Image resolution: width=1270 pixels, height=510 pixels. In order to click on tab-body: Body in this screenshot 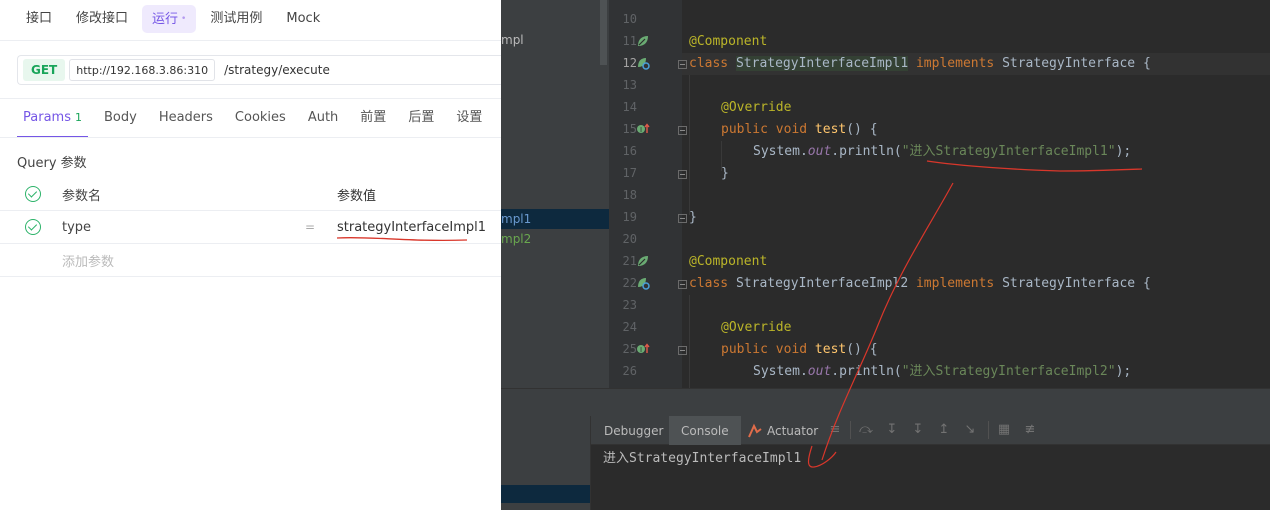, I will do `click(120, 121)`.